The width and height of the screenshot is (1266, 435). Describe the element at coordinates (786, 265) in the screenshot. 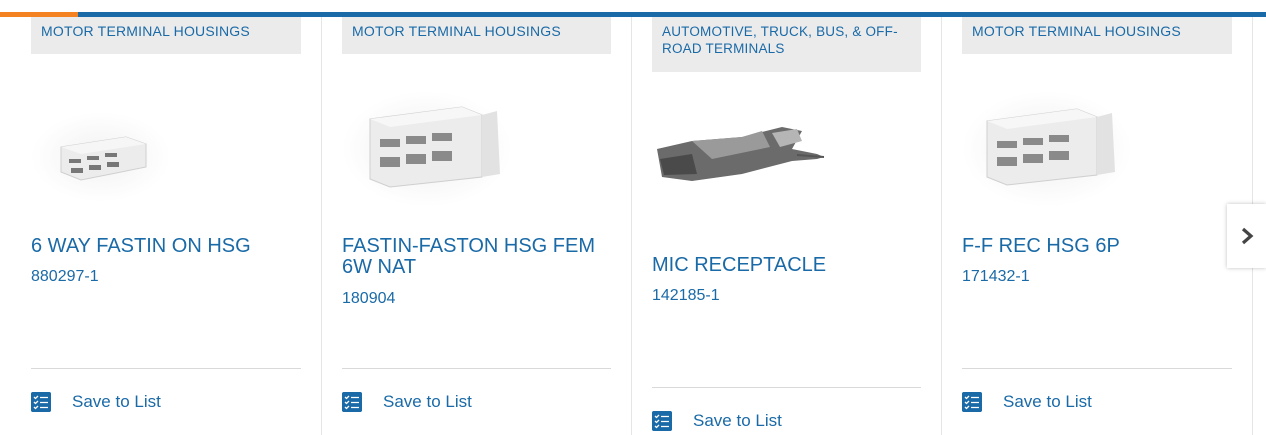

I see `product-title: MIC RECEPTACLE` at that location.